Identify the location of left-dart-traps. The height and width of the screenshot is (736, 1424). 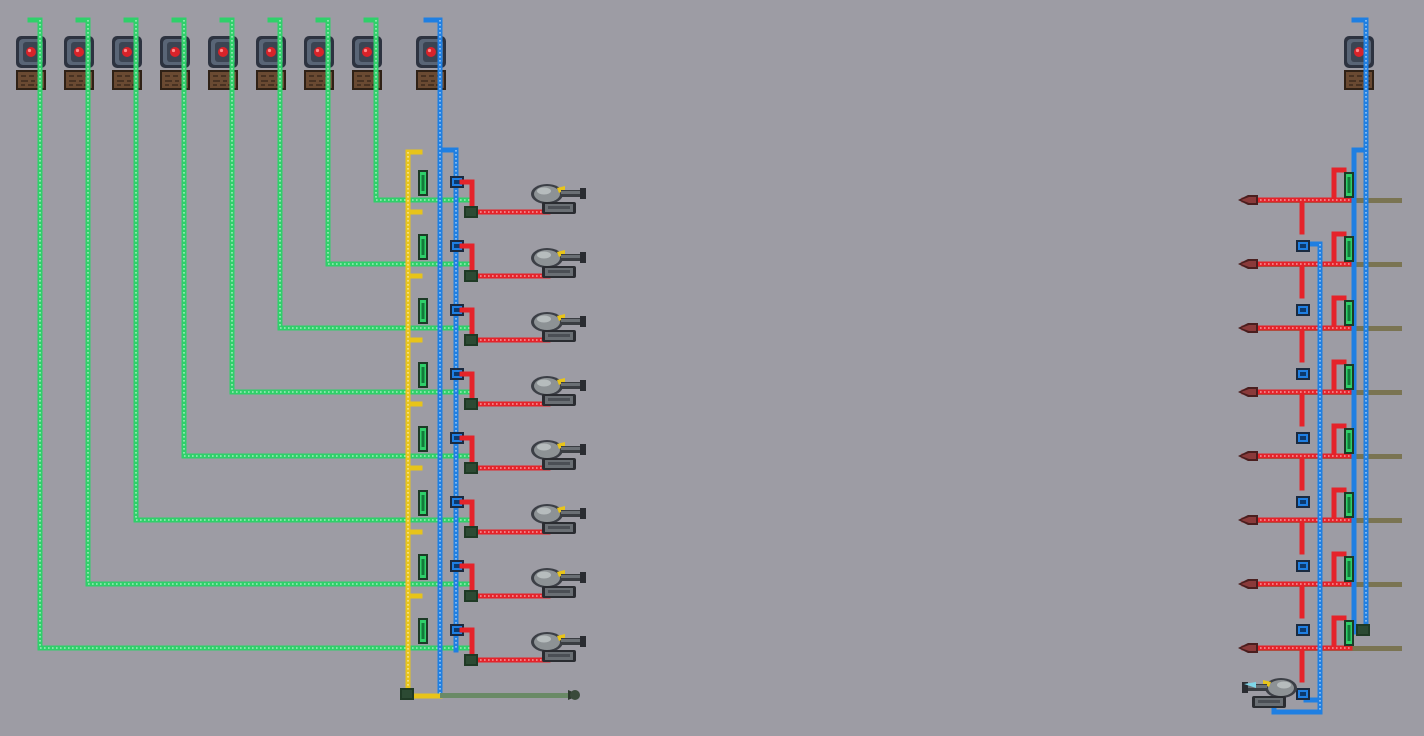
(558, 423).